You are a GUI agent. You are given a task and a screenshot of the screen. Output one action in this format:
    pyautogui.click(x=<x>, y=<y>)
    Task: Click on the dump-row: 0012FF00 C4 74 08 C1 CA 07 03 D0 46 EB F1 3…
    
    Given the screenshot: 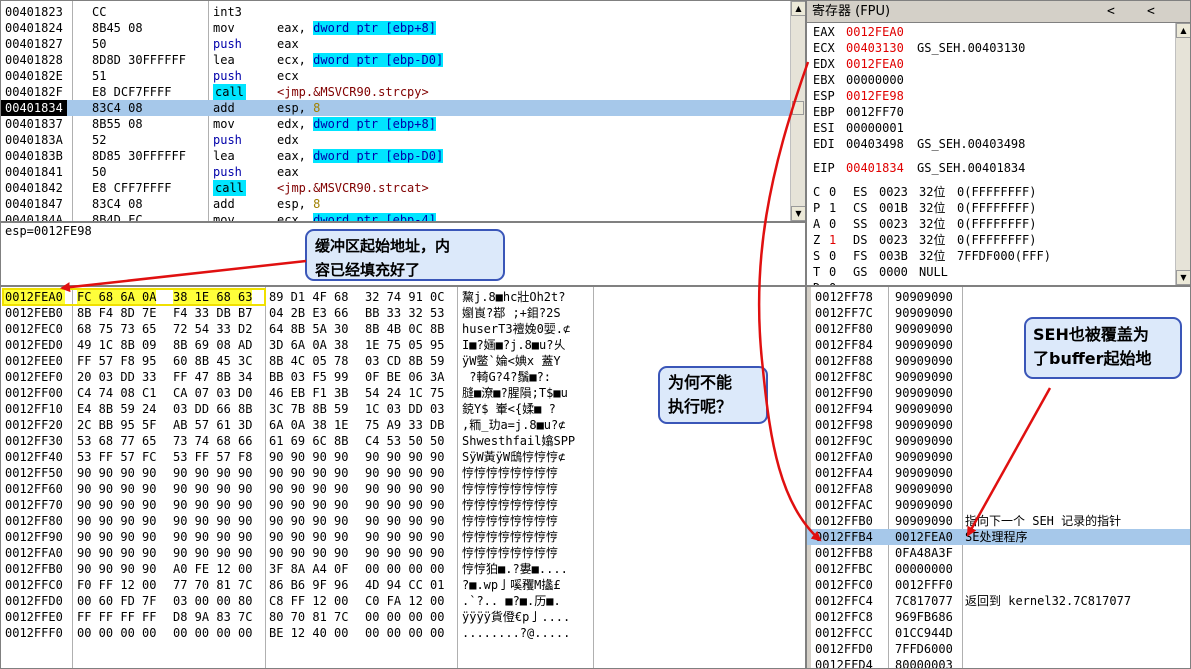 What is the action you would take?
    pyautogui.click(x=297, y=393)
    